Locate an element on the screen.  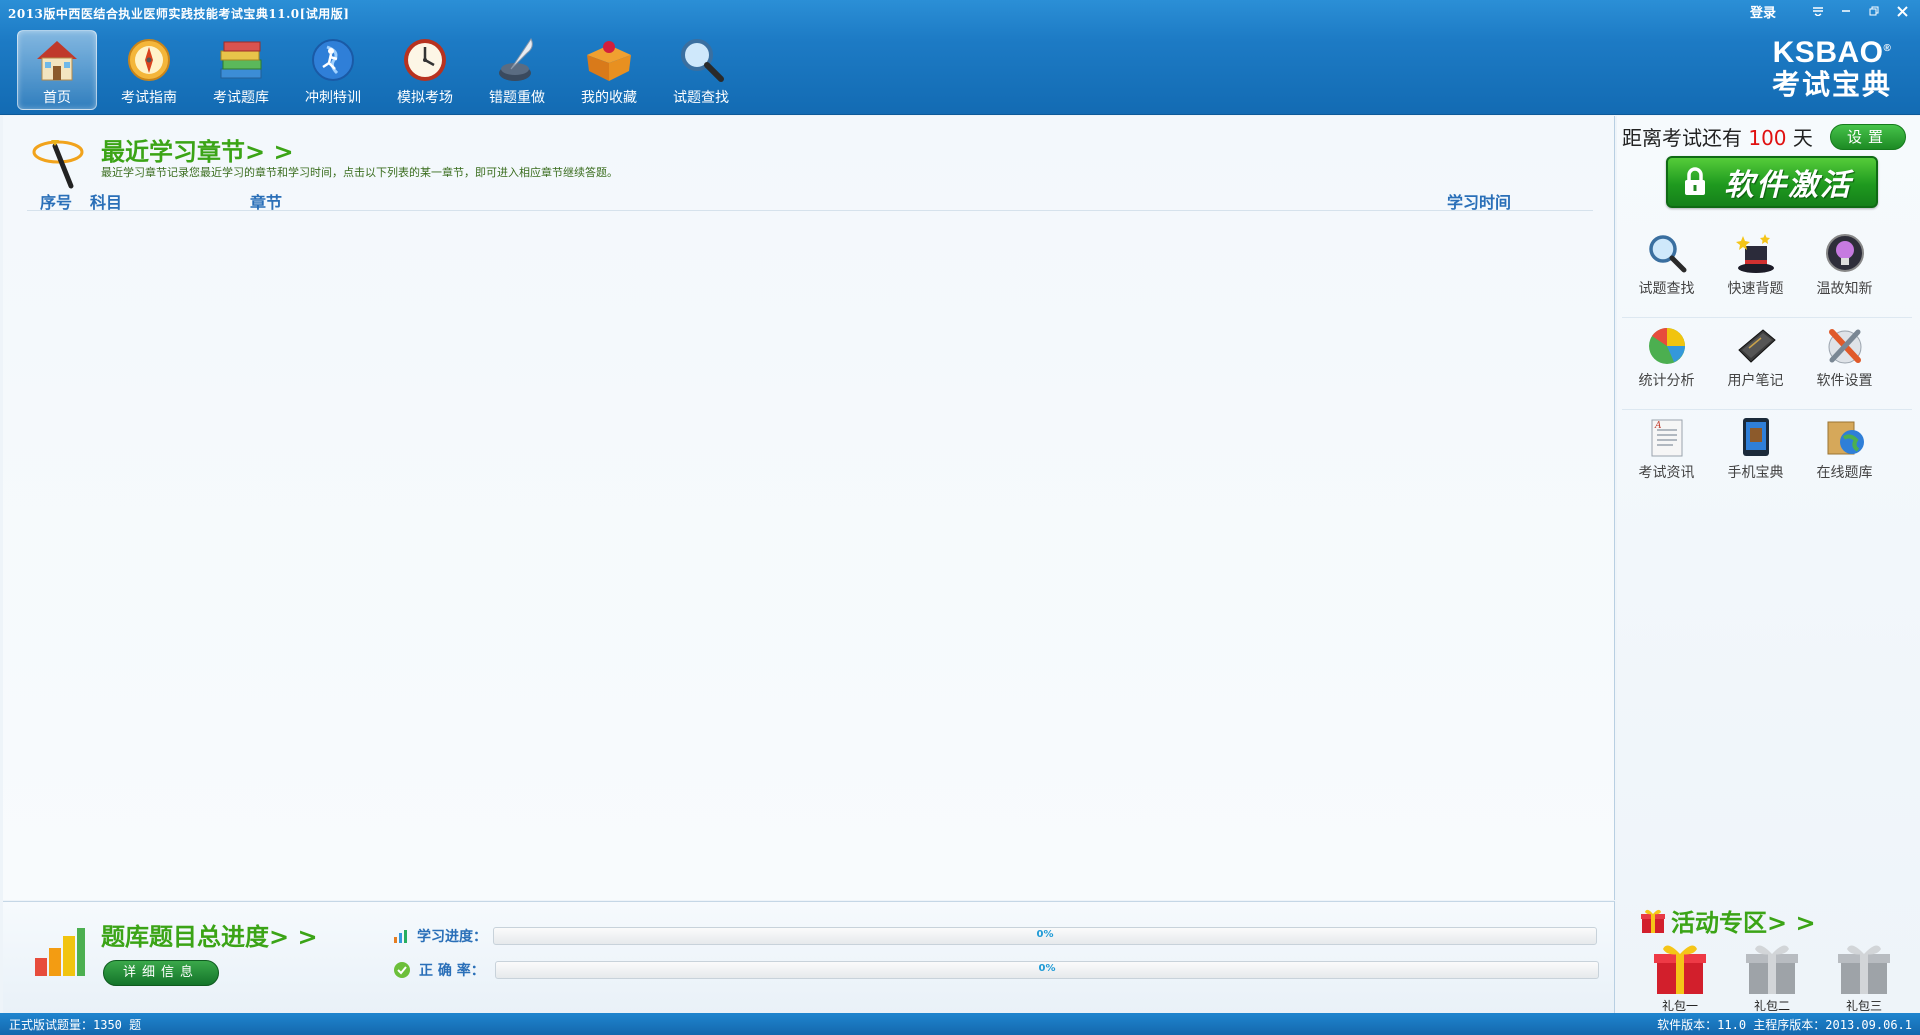
col-study-time: 学习时间 is located at coordinates (1479, 202).